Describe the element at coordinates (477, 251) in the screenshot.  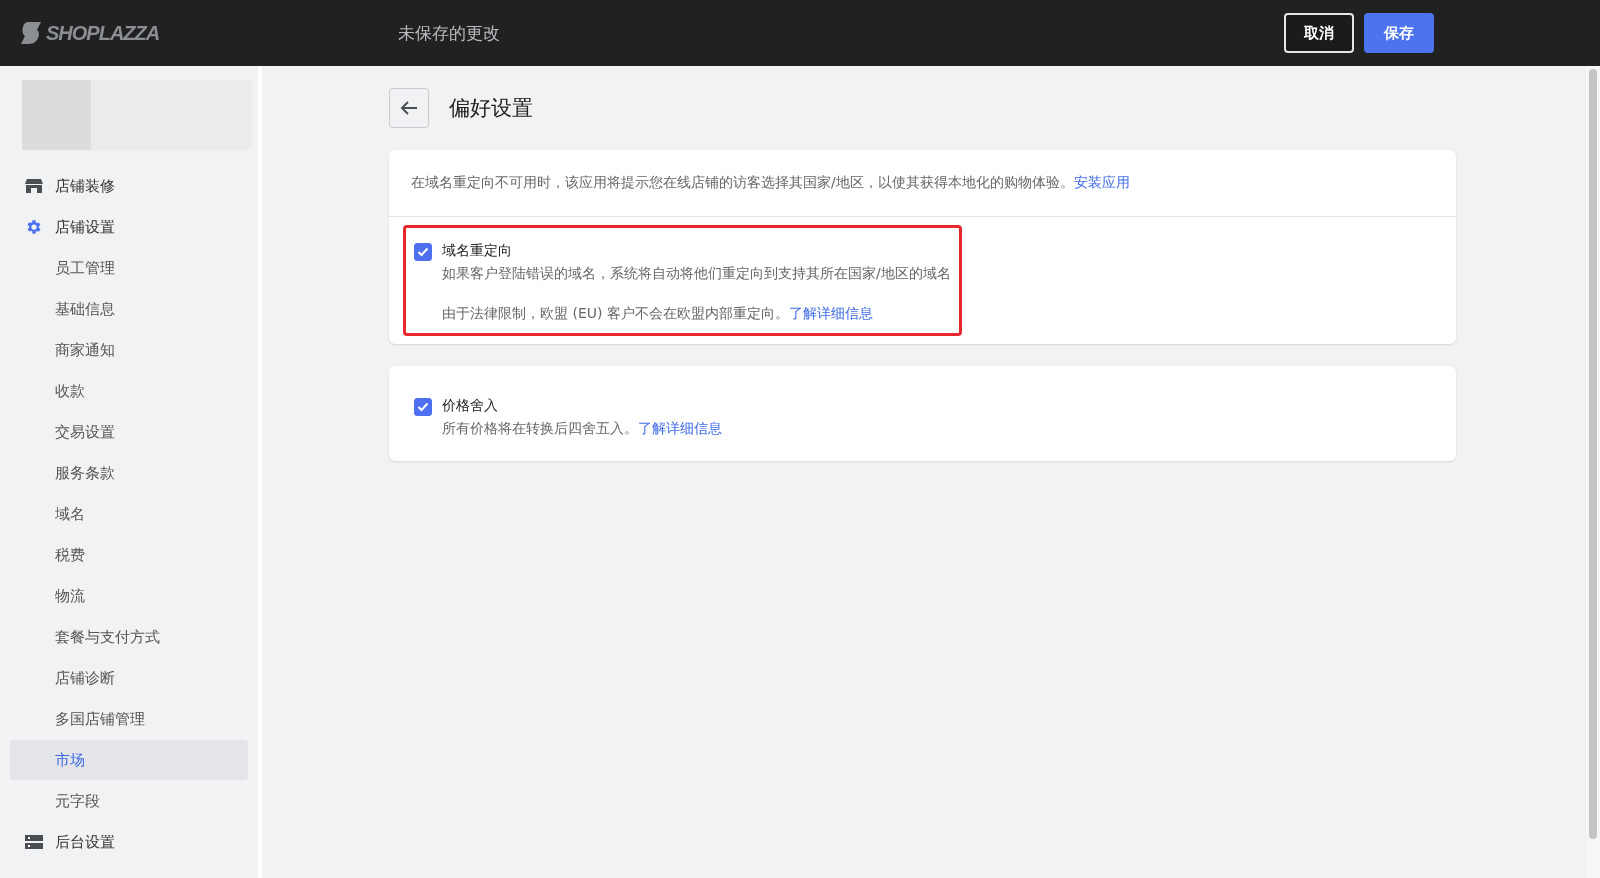
I see `checkbox-label: 域名重定向` at that location.